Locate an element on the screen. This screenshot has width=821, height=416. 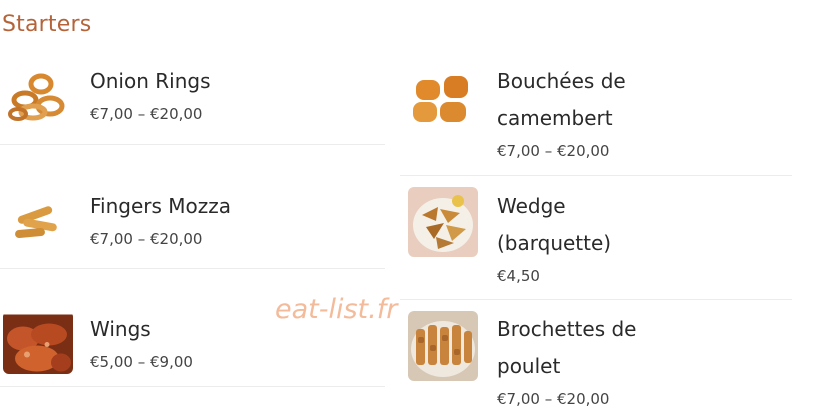
item-name-line-1: Wedge is located at coordinates (531, 206).